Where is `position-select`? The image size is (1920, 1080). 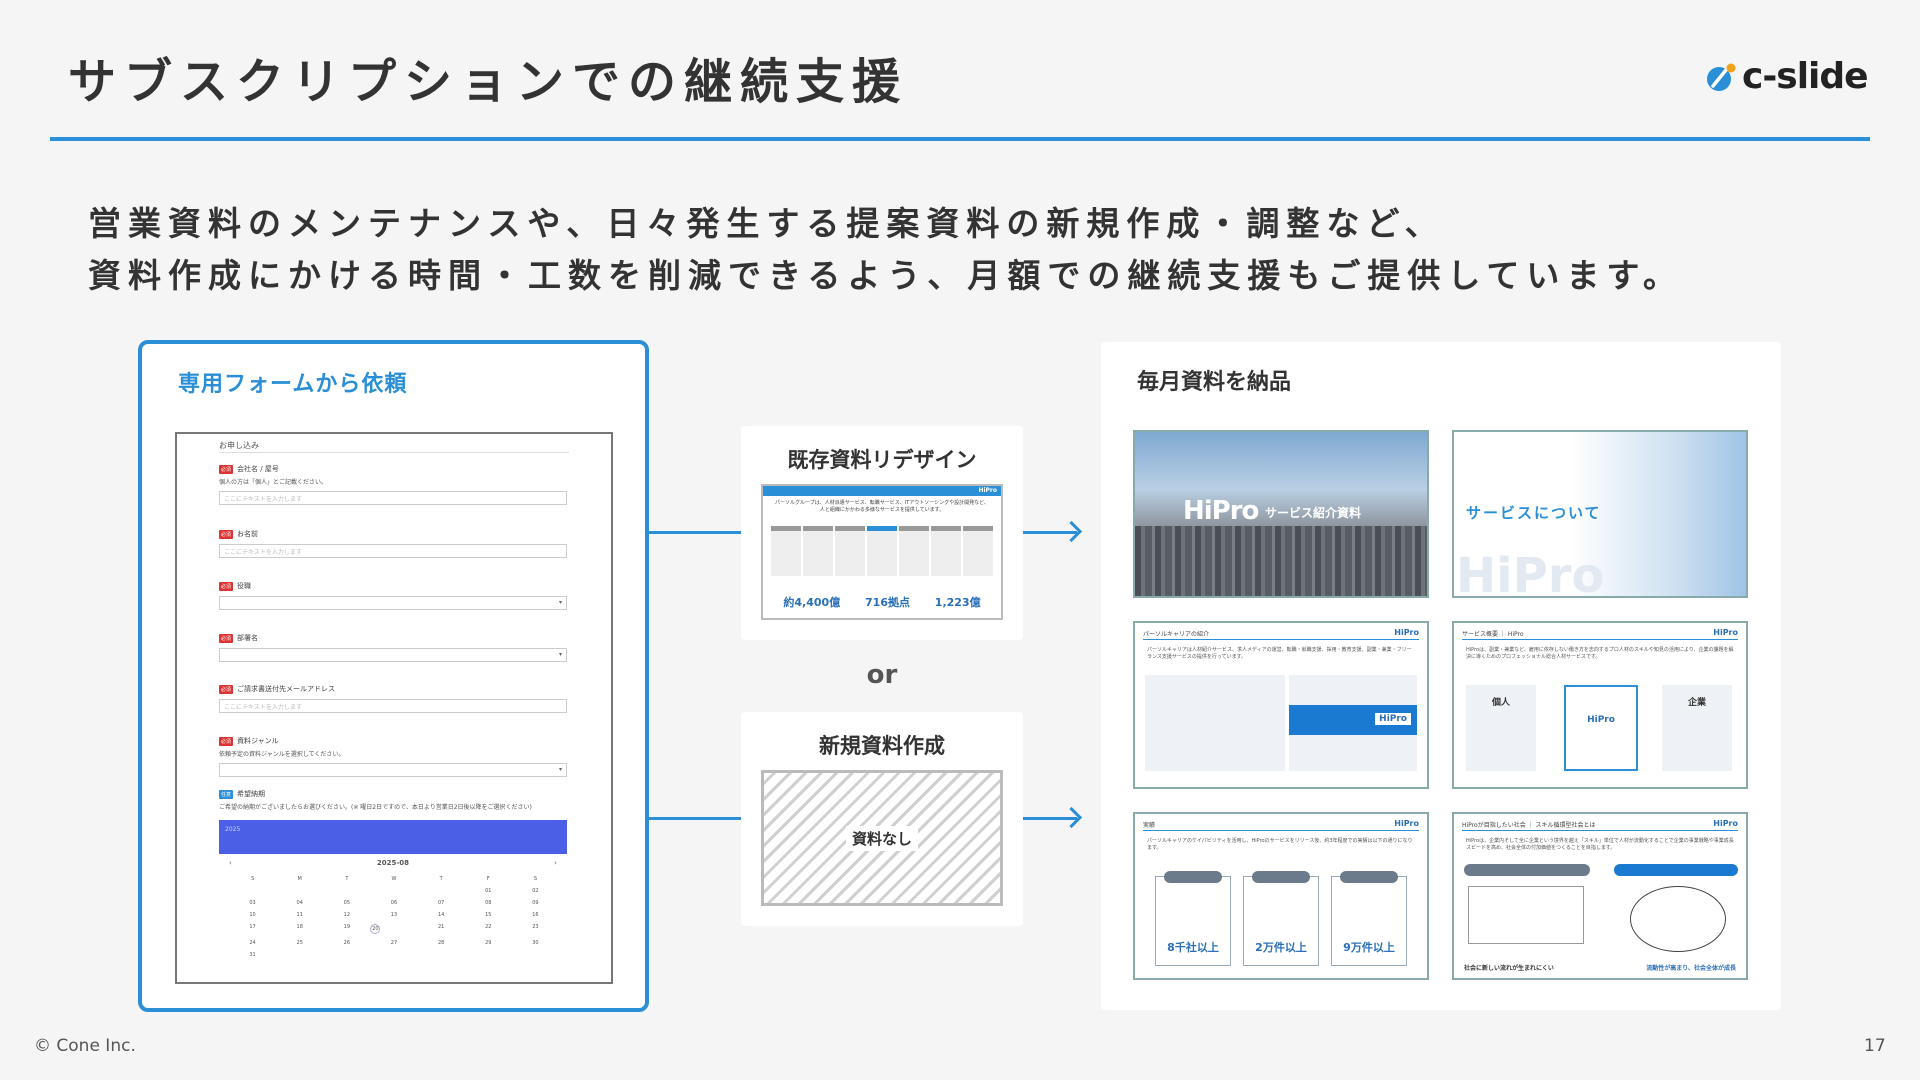 position-select is located at coordinates (393, 603).